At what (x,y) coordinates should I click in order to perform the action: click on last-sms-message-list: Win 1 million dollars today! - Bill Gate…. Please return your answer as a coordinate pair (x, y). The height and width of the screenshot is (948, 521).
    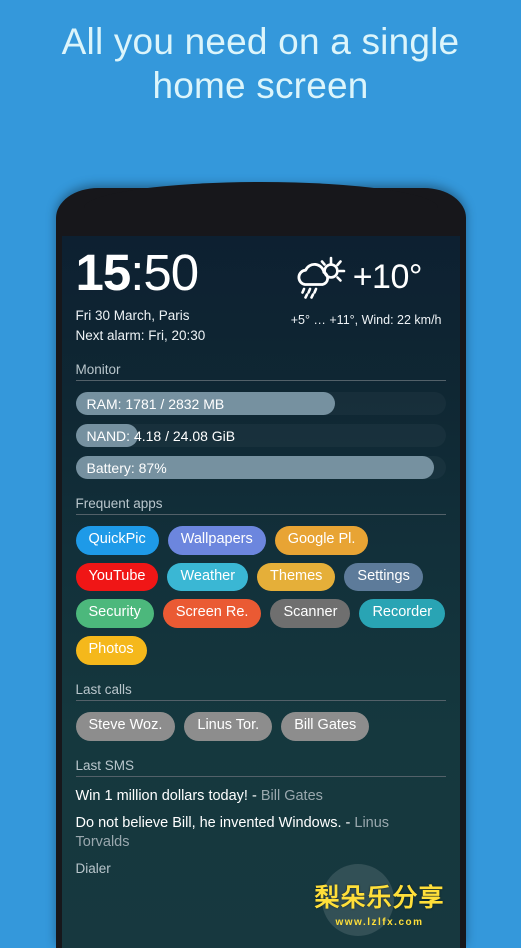
    Looking at the image, I should click on (261, 820).